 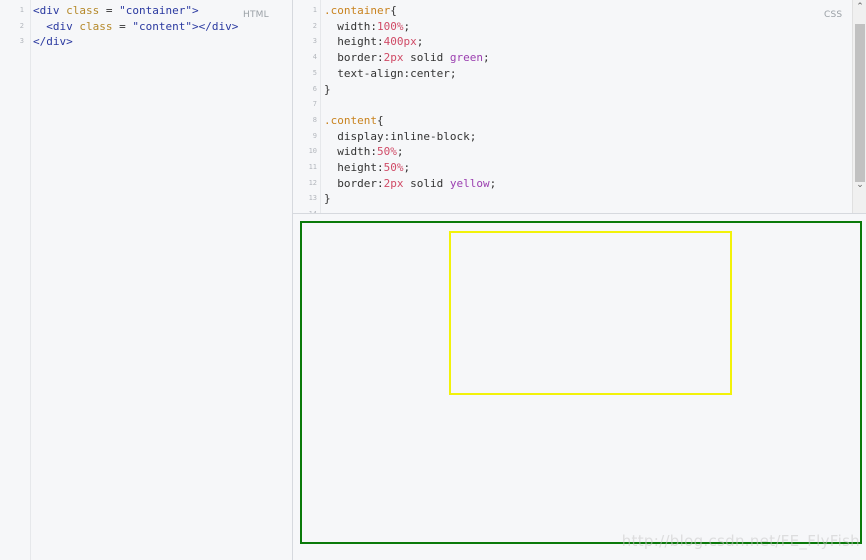 I want to click on html-line-gutter, so click(x=15, y=280).